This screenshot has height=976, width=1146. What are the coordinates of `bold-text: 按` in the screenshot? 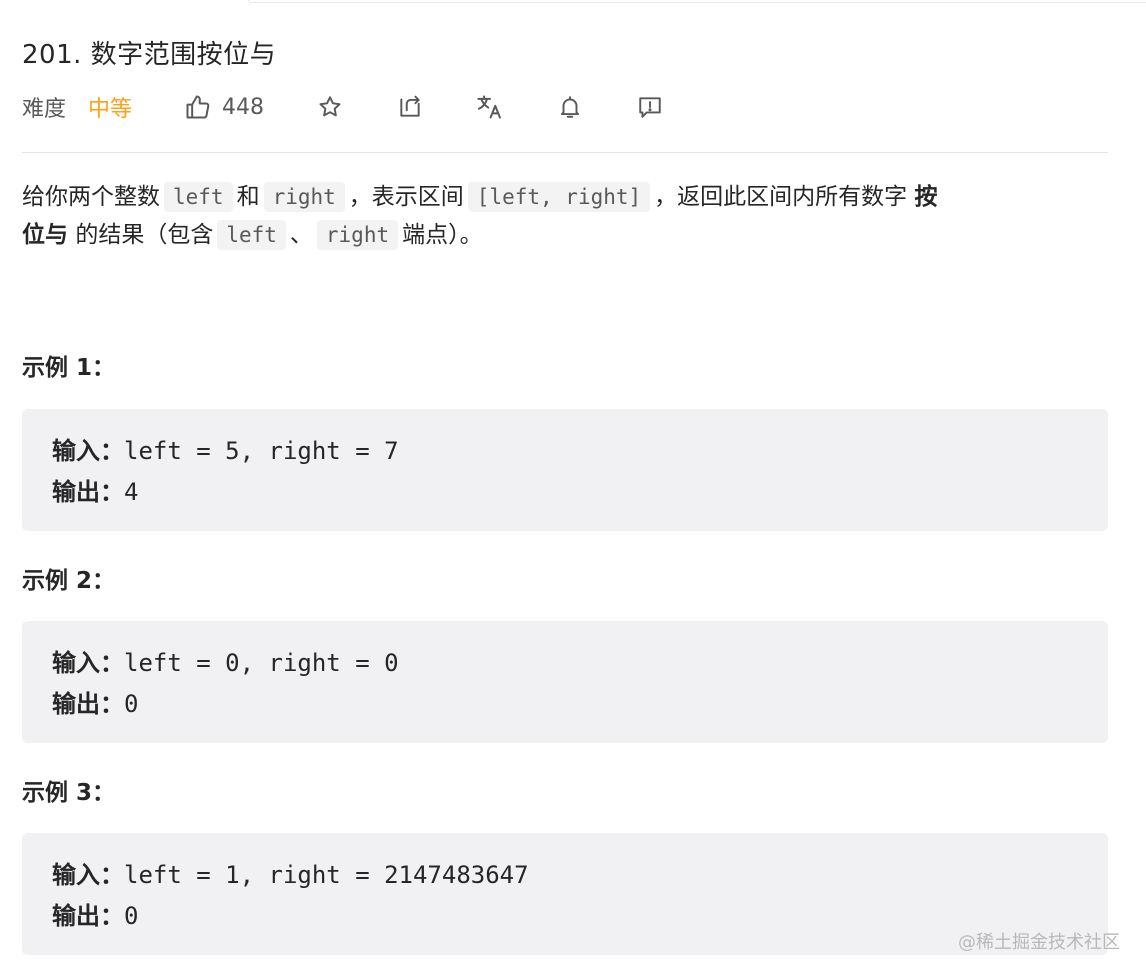 It's located at (926, 197).